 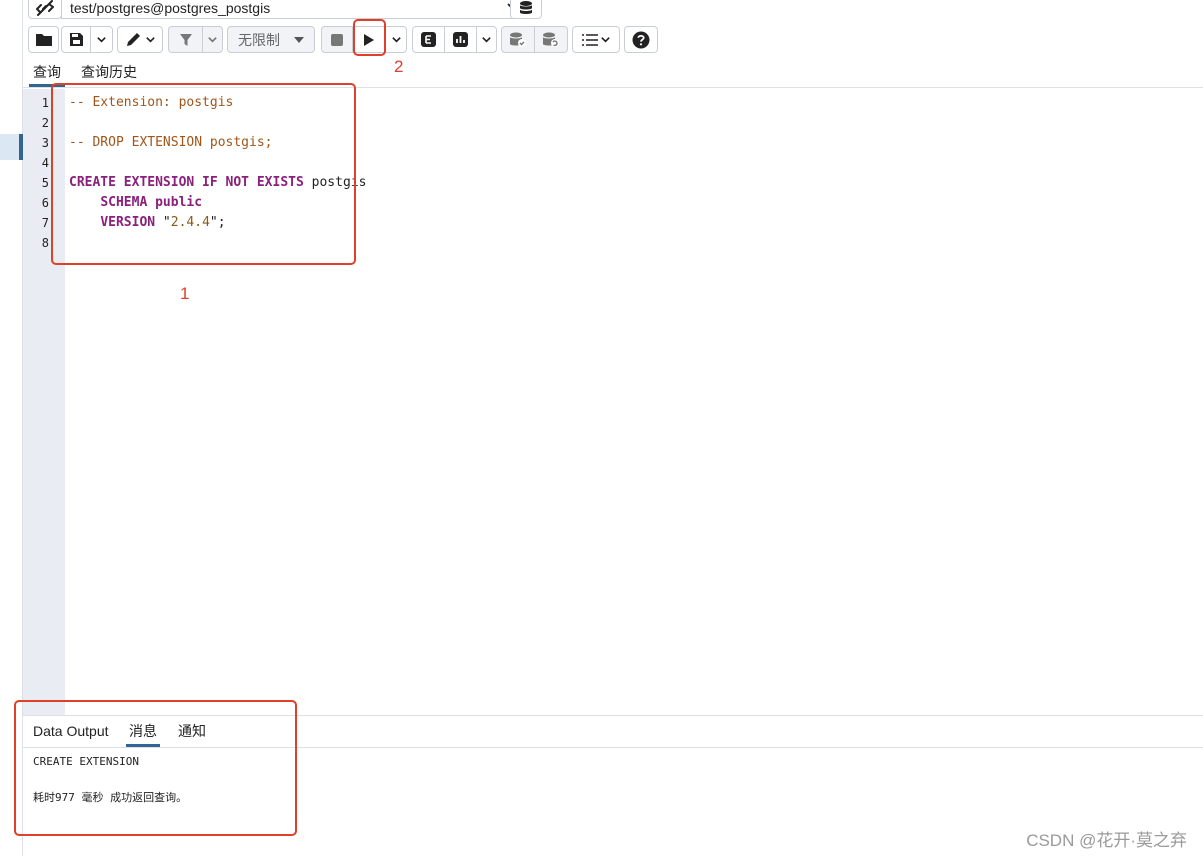 I want to click on execute-options-dropdown, so click(x=396, y=39).